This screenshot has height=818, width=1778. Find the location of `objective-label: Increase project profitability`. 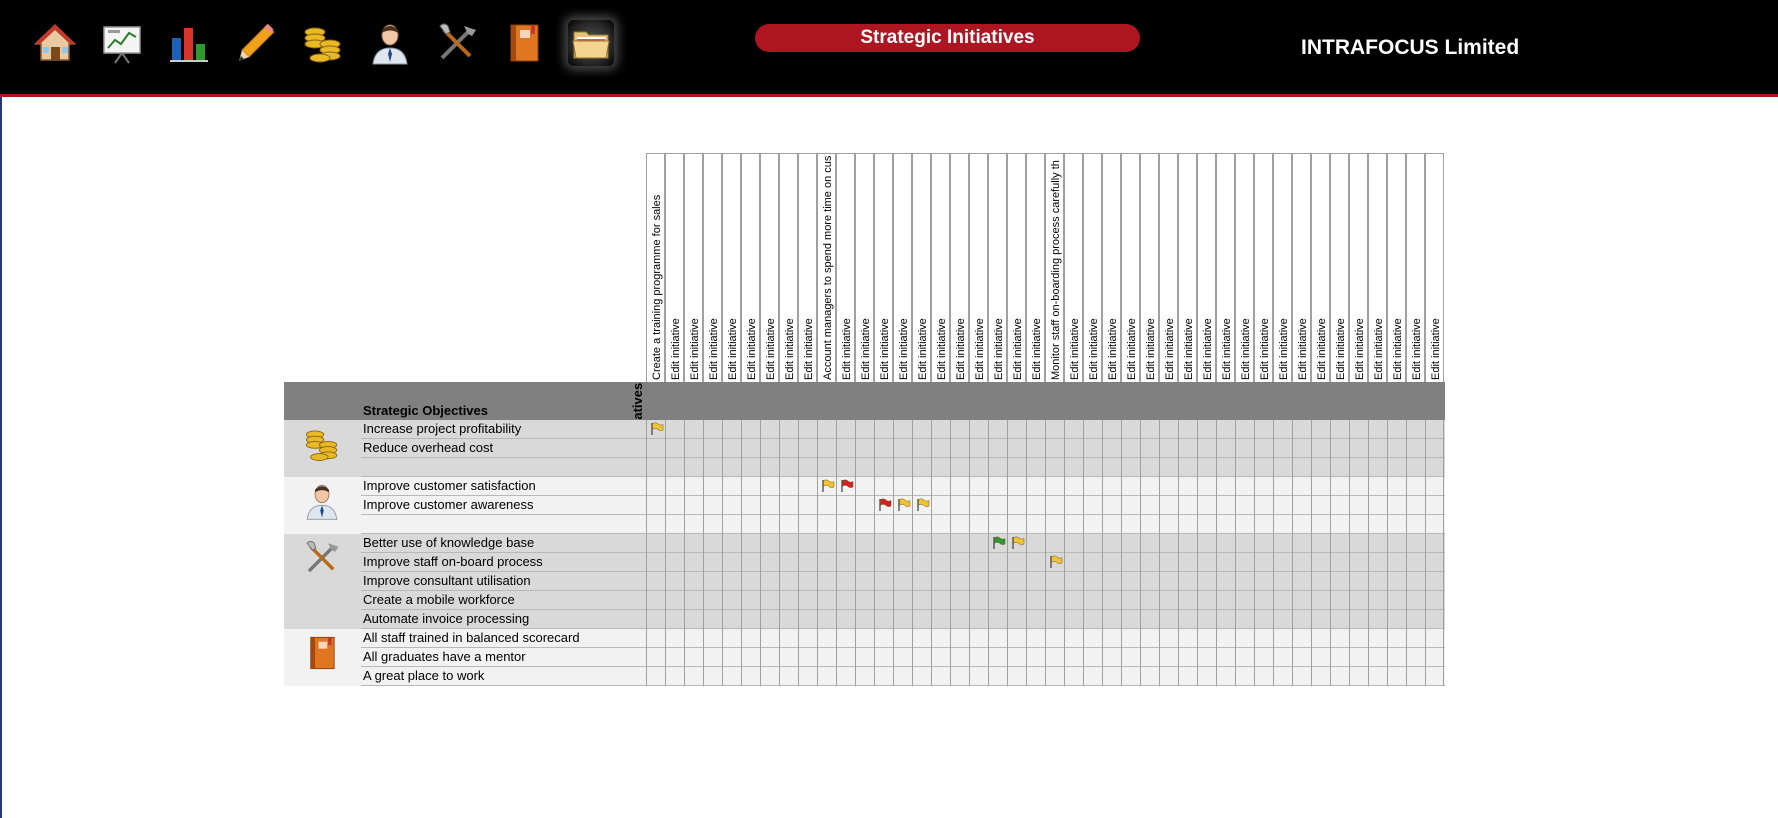

objective-label: Increase project profitability is located at coordinates (442, 428).